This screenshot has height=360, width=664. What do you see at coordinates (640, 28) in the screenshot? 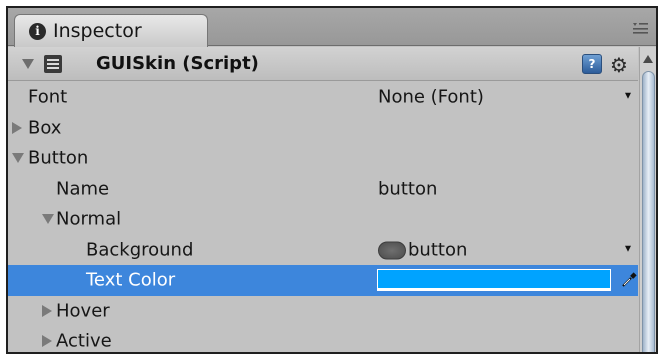
I see `tab-menu-icon` at bounding box center [640, 28].